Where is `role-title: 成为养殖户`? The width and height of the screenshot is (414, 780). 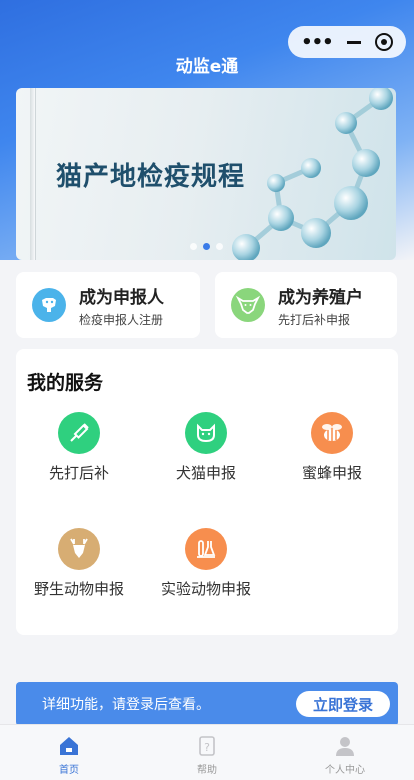 role-title: 成为养殖户 is located at coordinates (320, 297).